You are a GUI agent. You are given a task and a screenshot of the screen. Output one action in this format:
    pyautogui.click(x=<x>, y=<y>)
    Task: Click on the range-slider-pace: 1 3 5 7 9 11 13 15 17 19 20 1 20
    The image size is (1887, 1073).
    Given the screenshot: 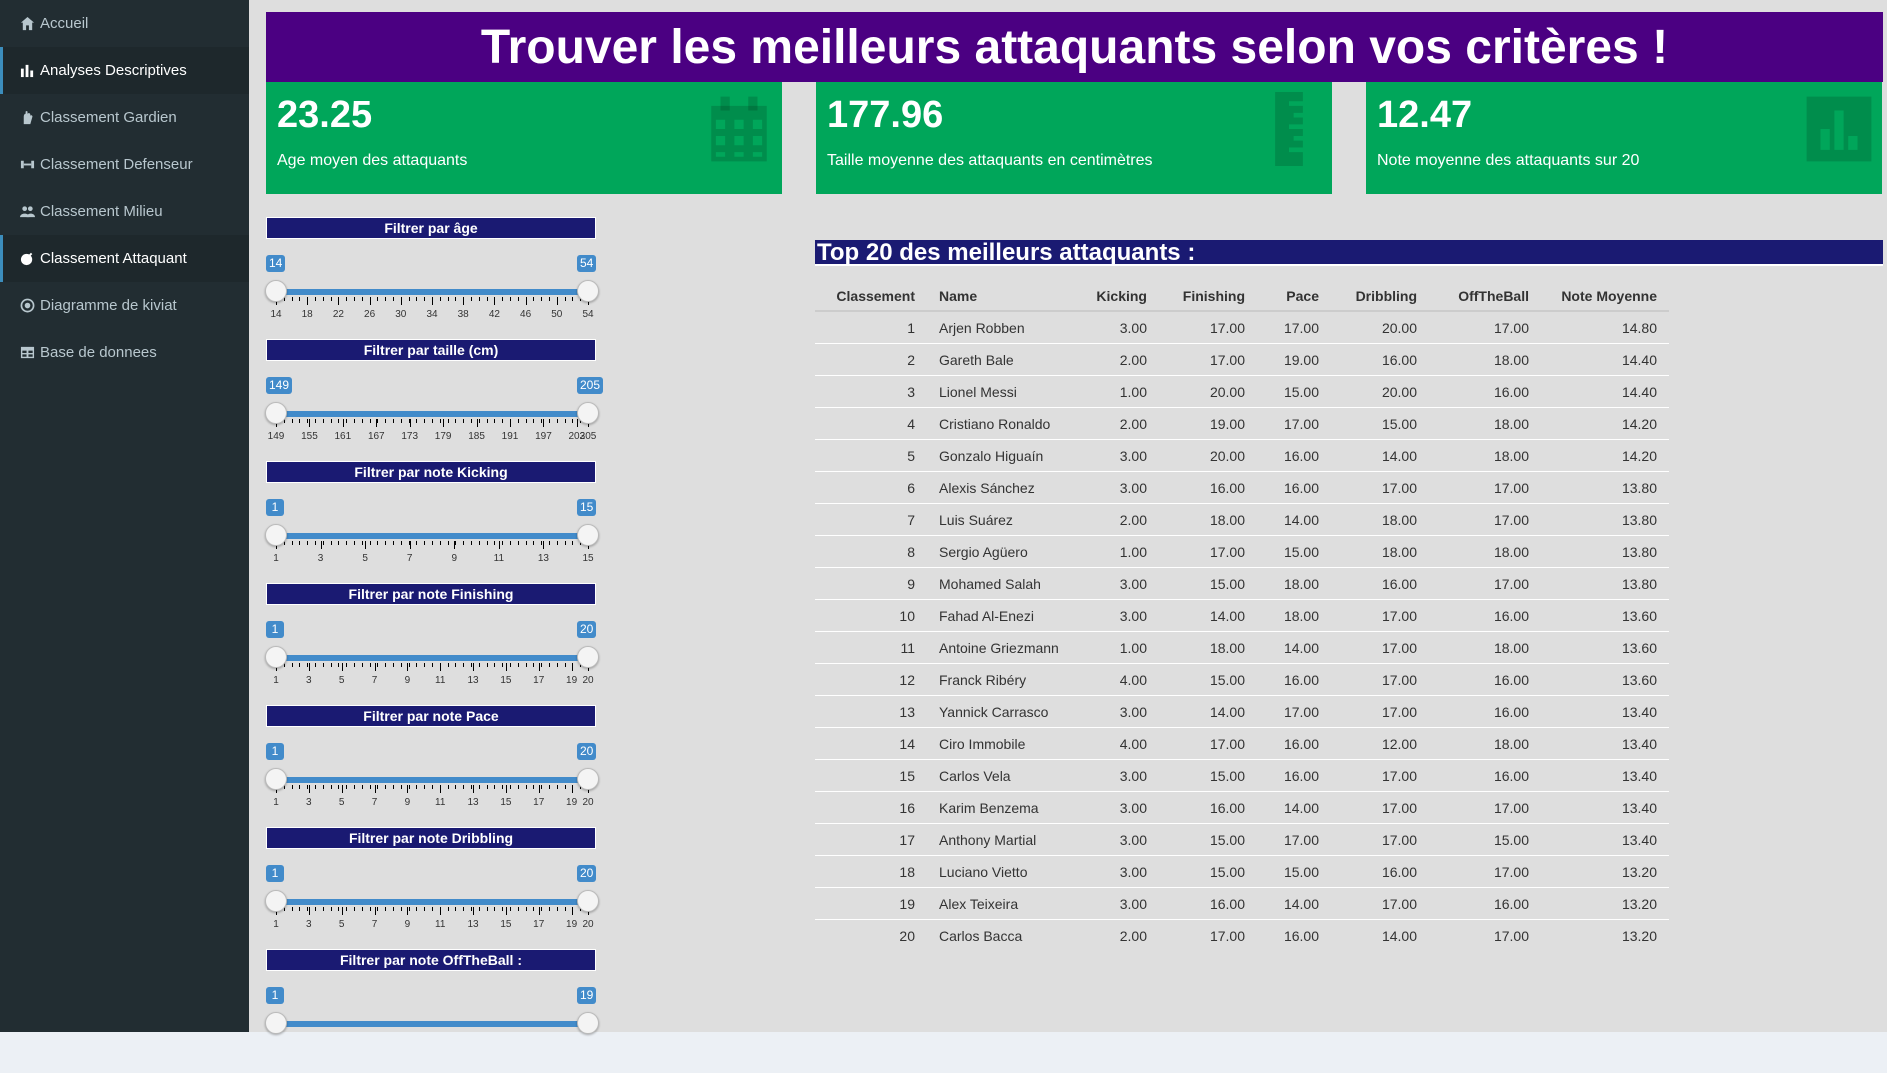 What is the action you would take?
    pyautogui.click(x=432, y=773)
    